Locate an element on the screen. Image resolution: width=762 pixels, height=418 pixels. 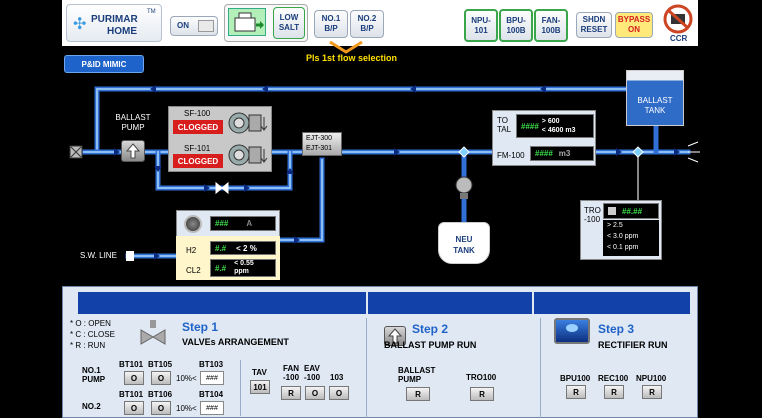
bt101b-button: O is located at coordinates (134, 408).